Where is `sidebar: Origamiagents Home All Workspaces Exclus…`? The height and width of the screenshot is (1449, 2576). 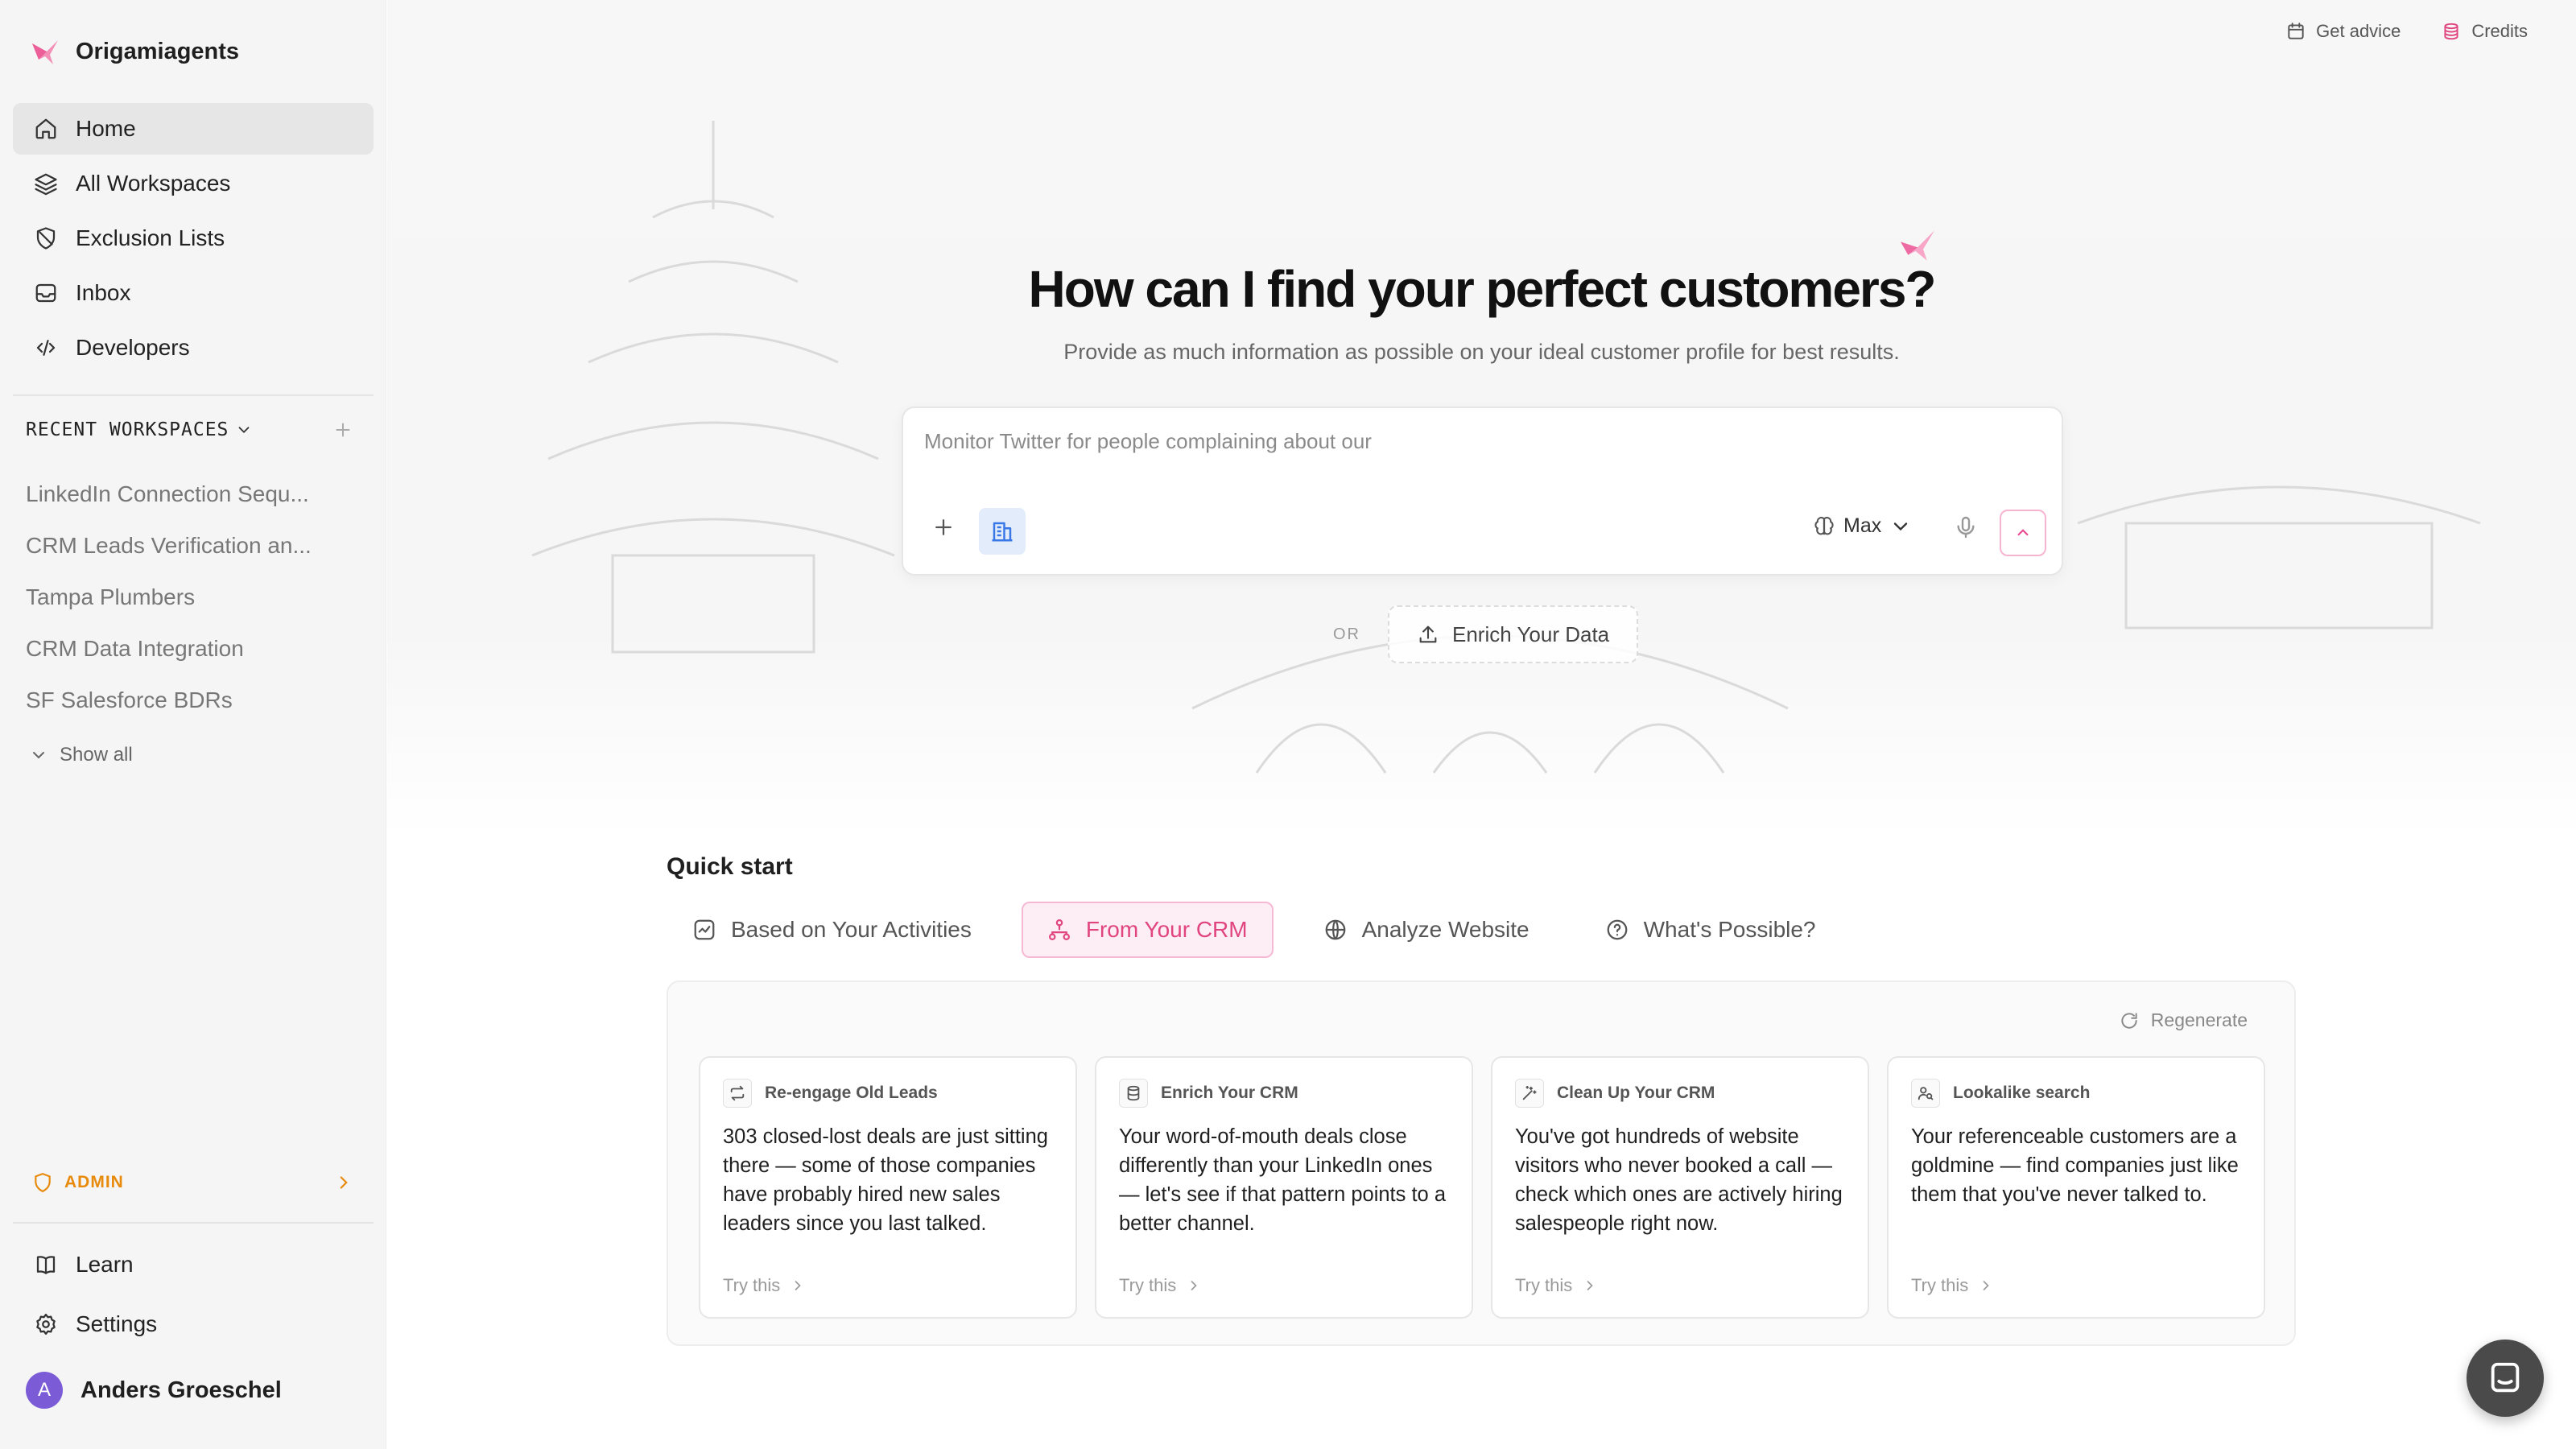 sidebar: Origamiagents Home All Workspaces Exclus… is located at coordinates (193, 724).